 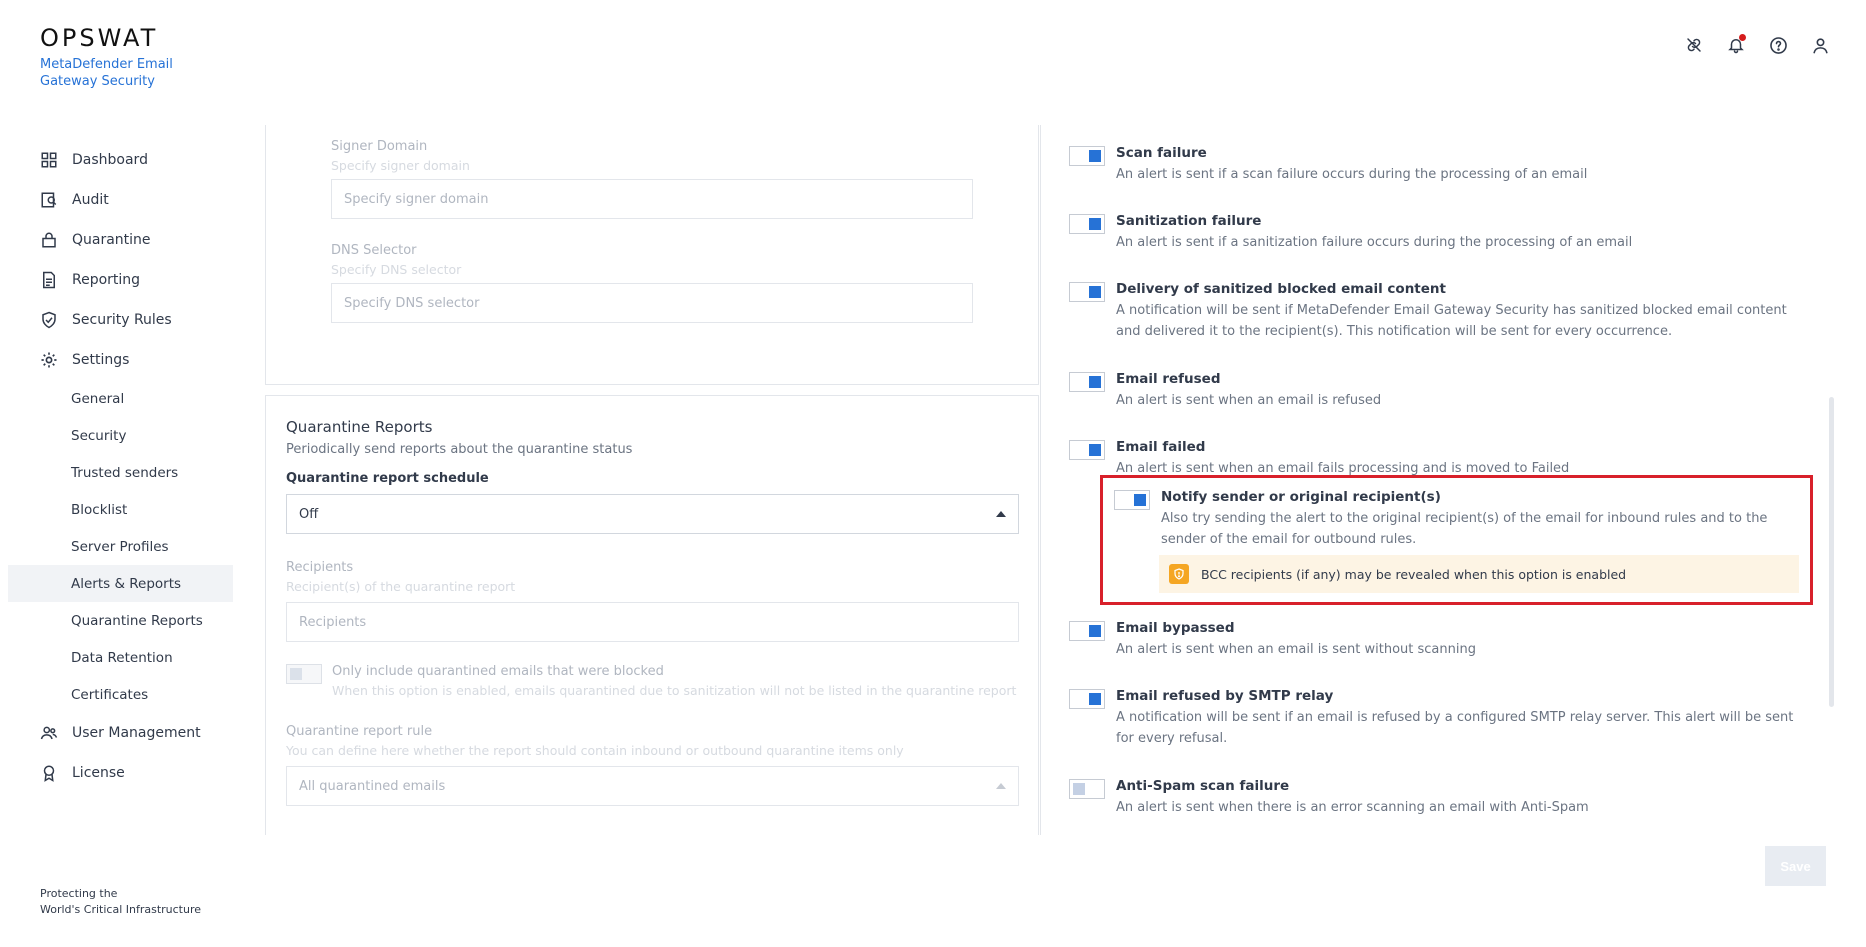 What do you see at coordinates (304, 674) in the screenshot?
I see `only-blocked-toggle` at bounding box center [304, 674].